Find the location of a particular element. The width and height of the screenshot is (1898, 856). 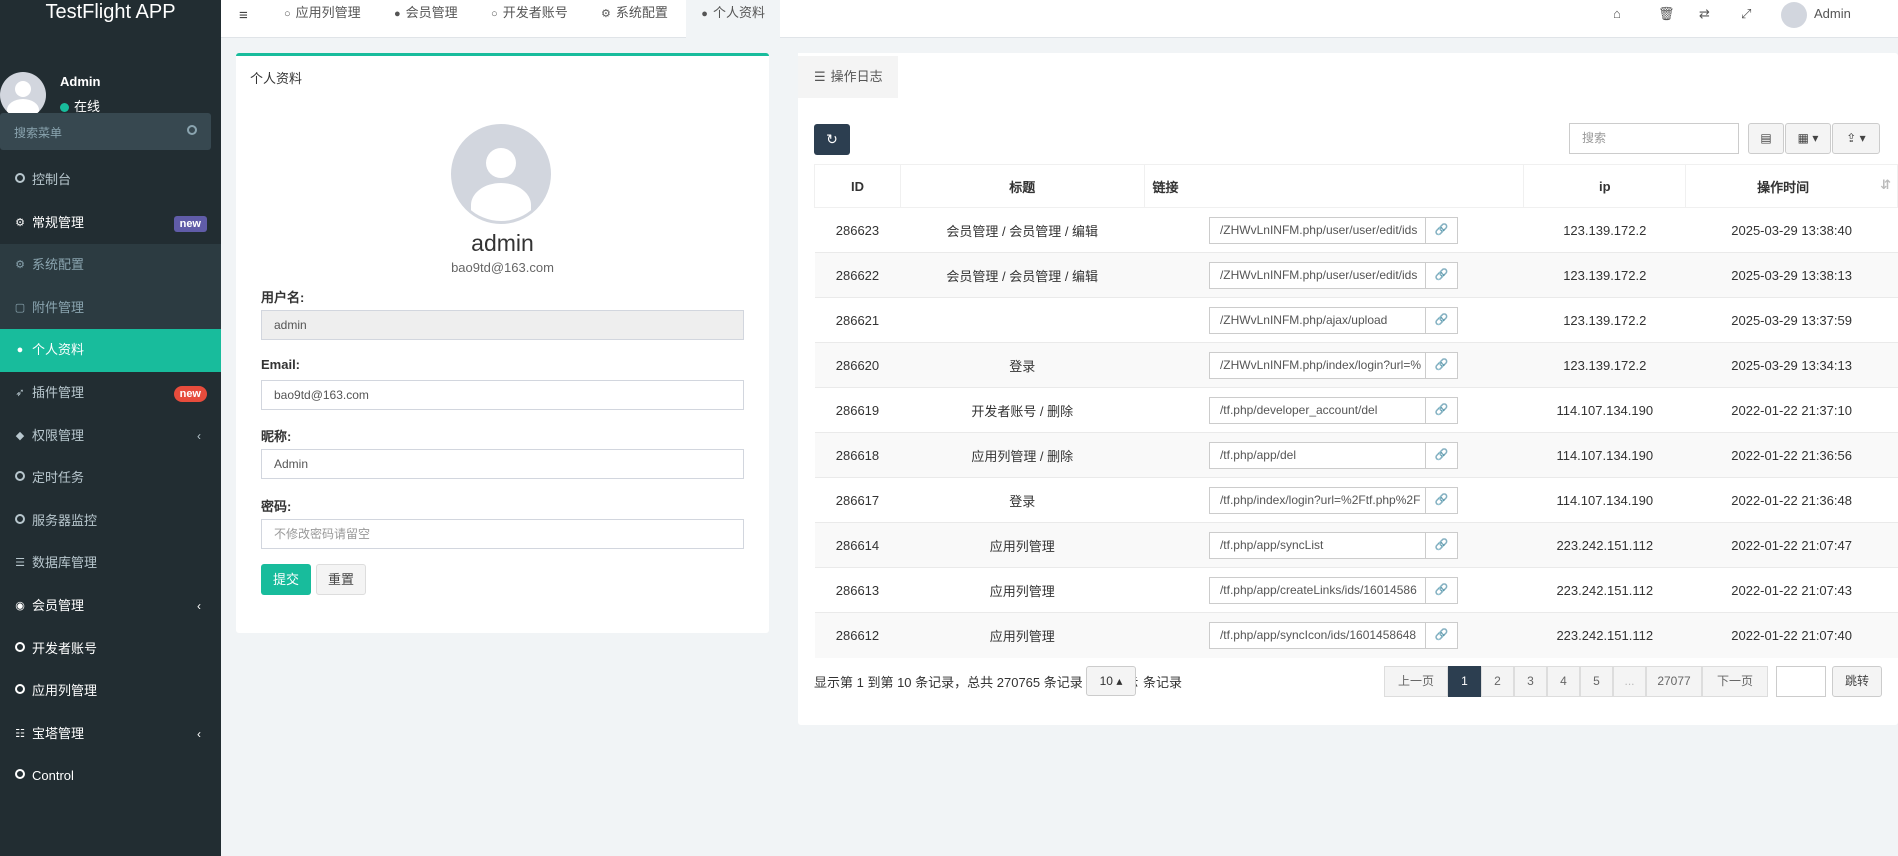

toggle-view-button: ▤ is located at coordinates (1766, 138).